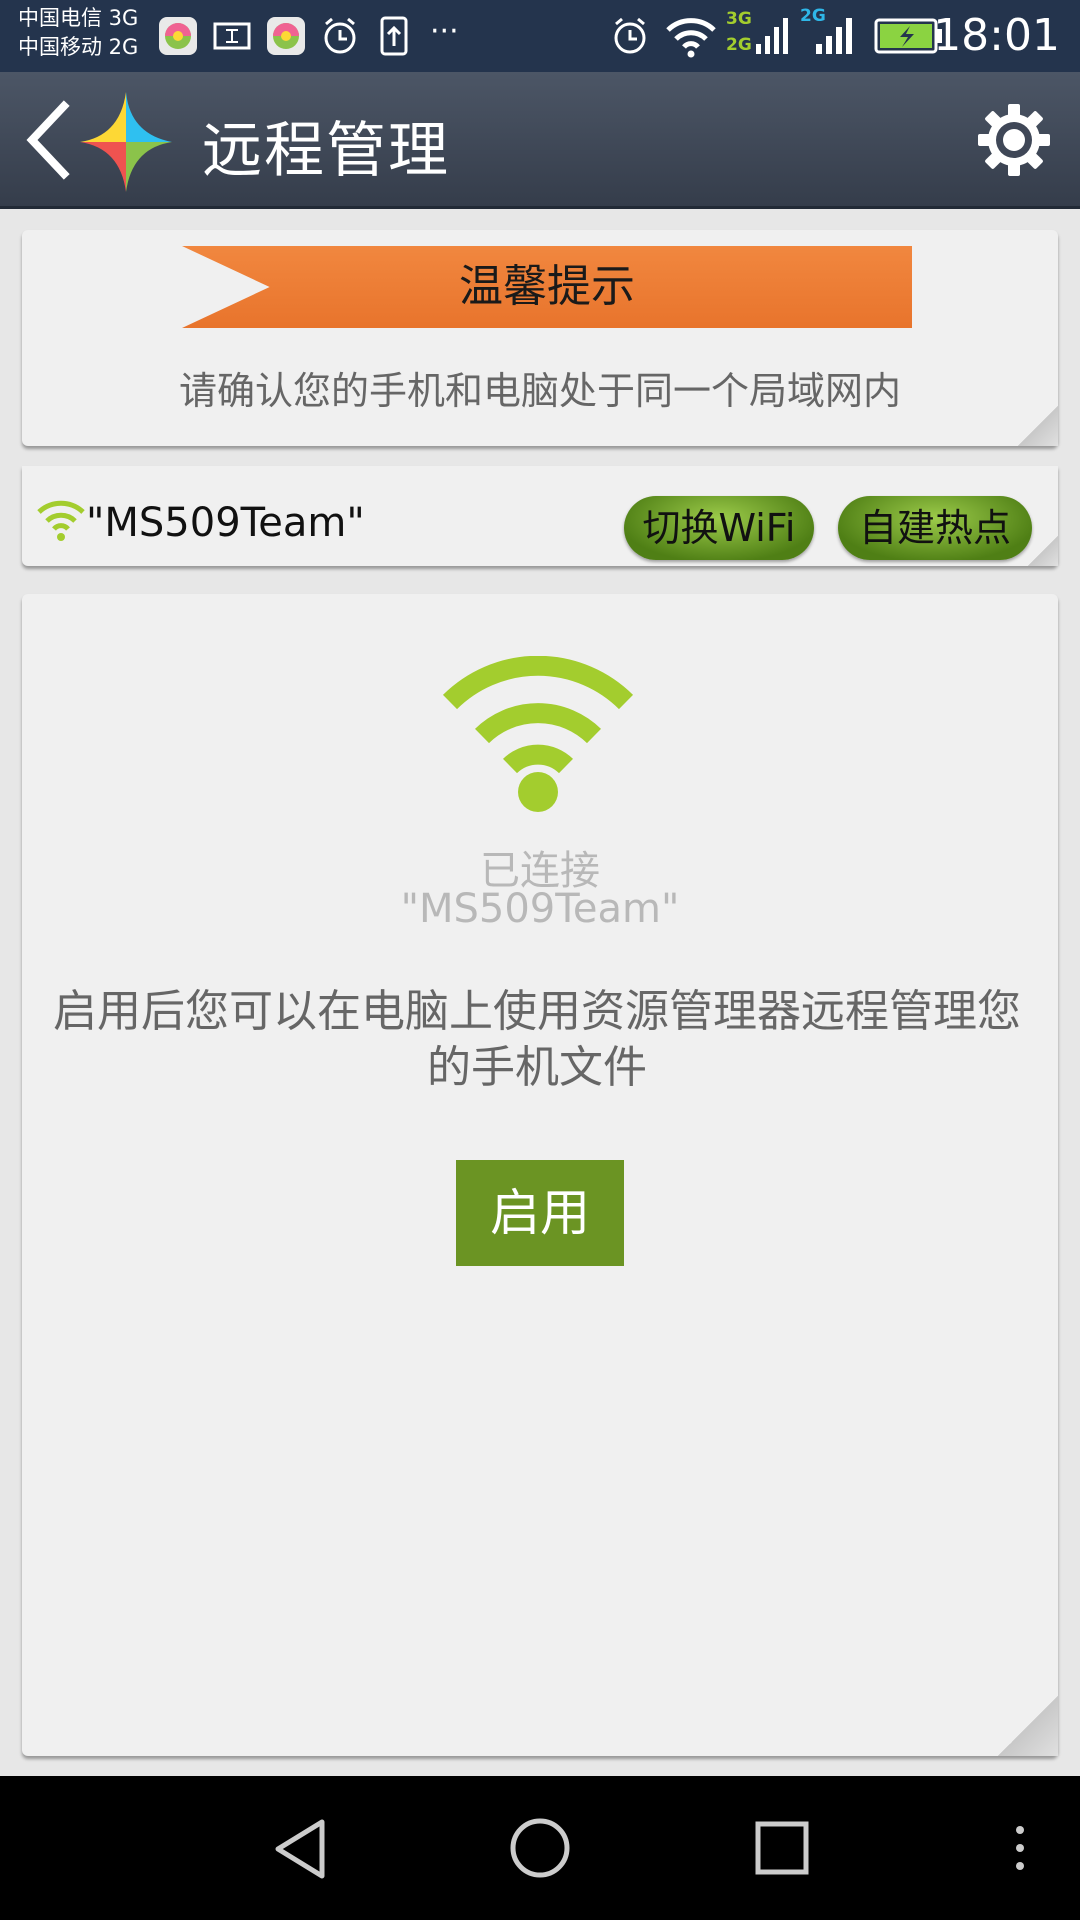 The image size is (1080, 1920). What do you see at coordinates (540, 36) in the screenshot?
I see `status-bar: 中国电信 3G 中国移动 2G ··· 3G 2G 2G 18:01` at bounding box center [540, 36].